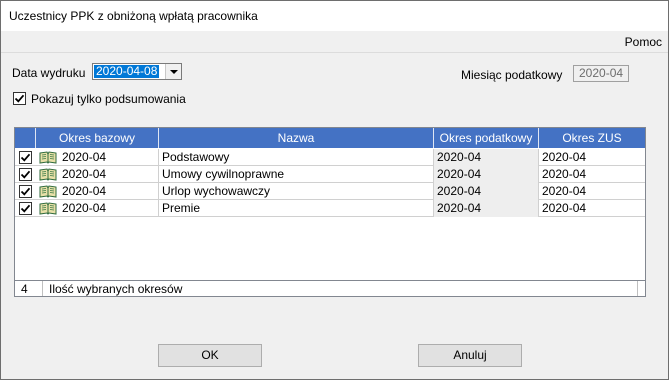 The height and width of the screenshot is (380, 669). What do you see at coordinates (643, 42) in the screenshot?
I see `menu-item-help: Pomoc` at bounding box center [643, 42].